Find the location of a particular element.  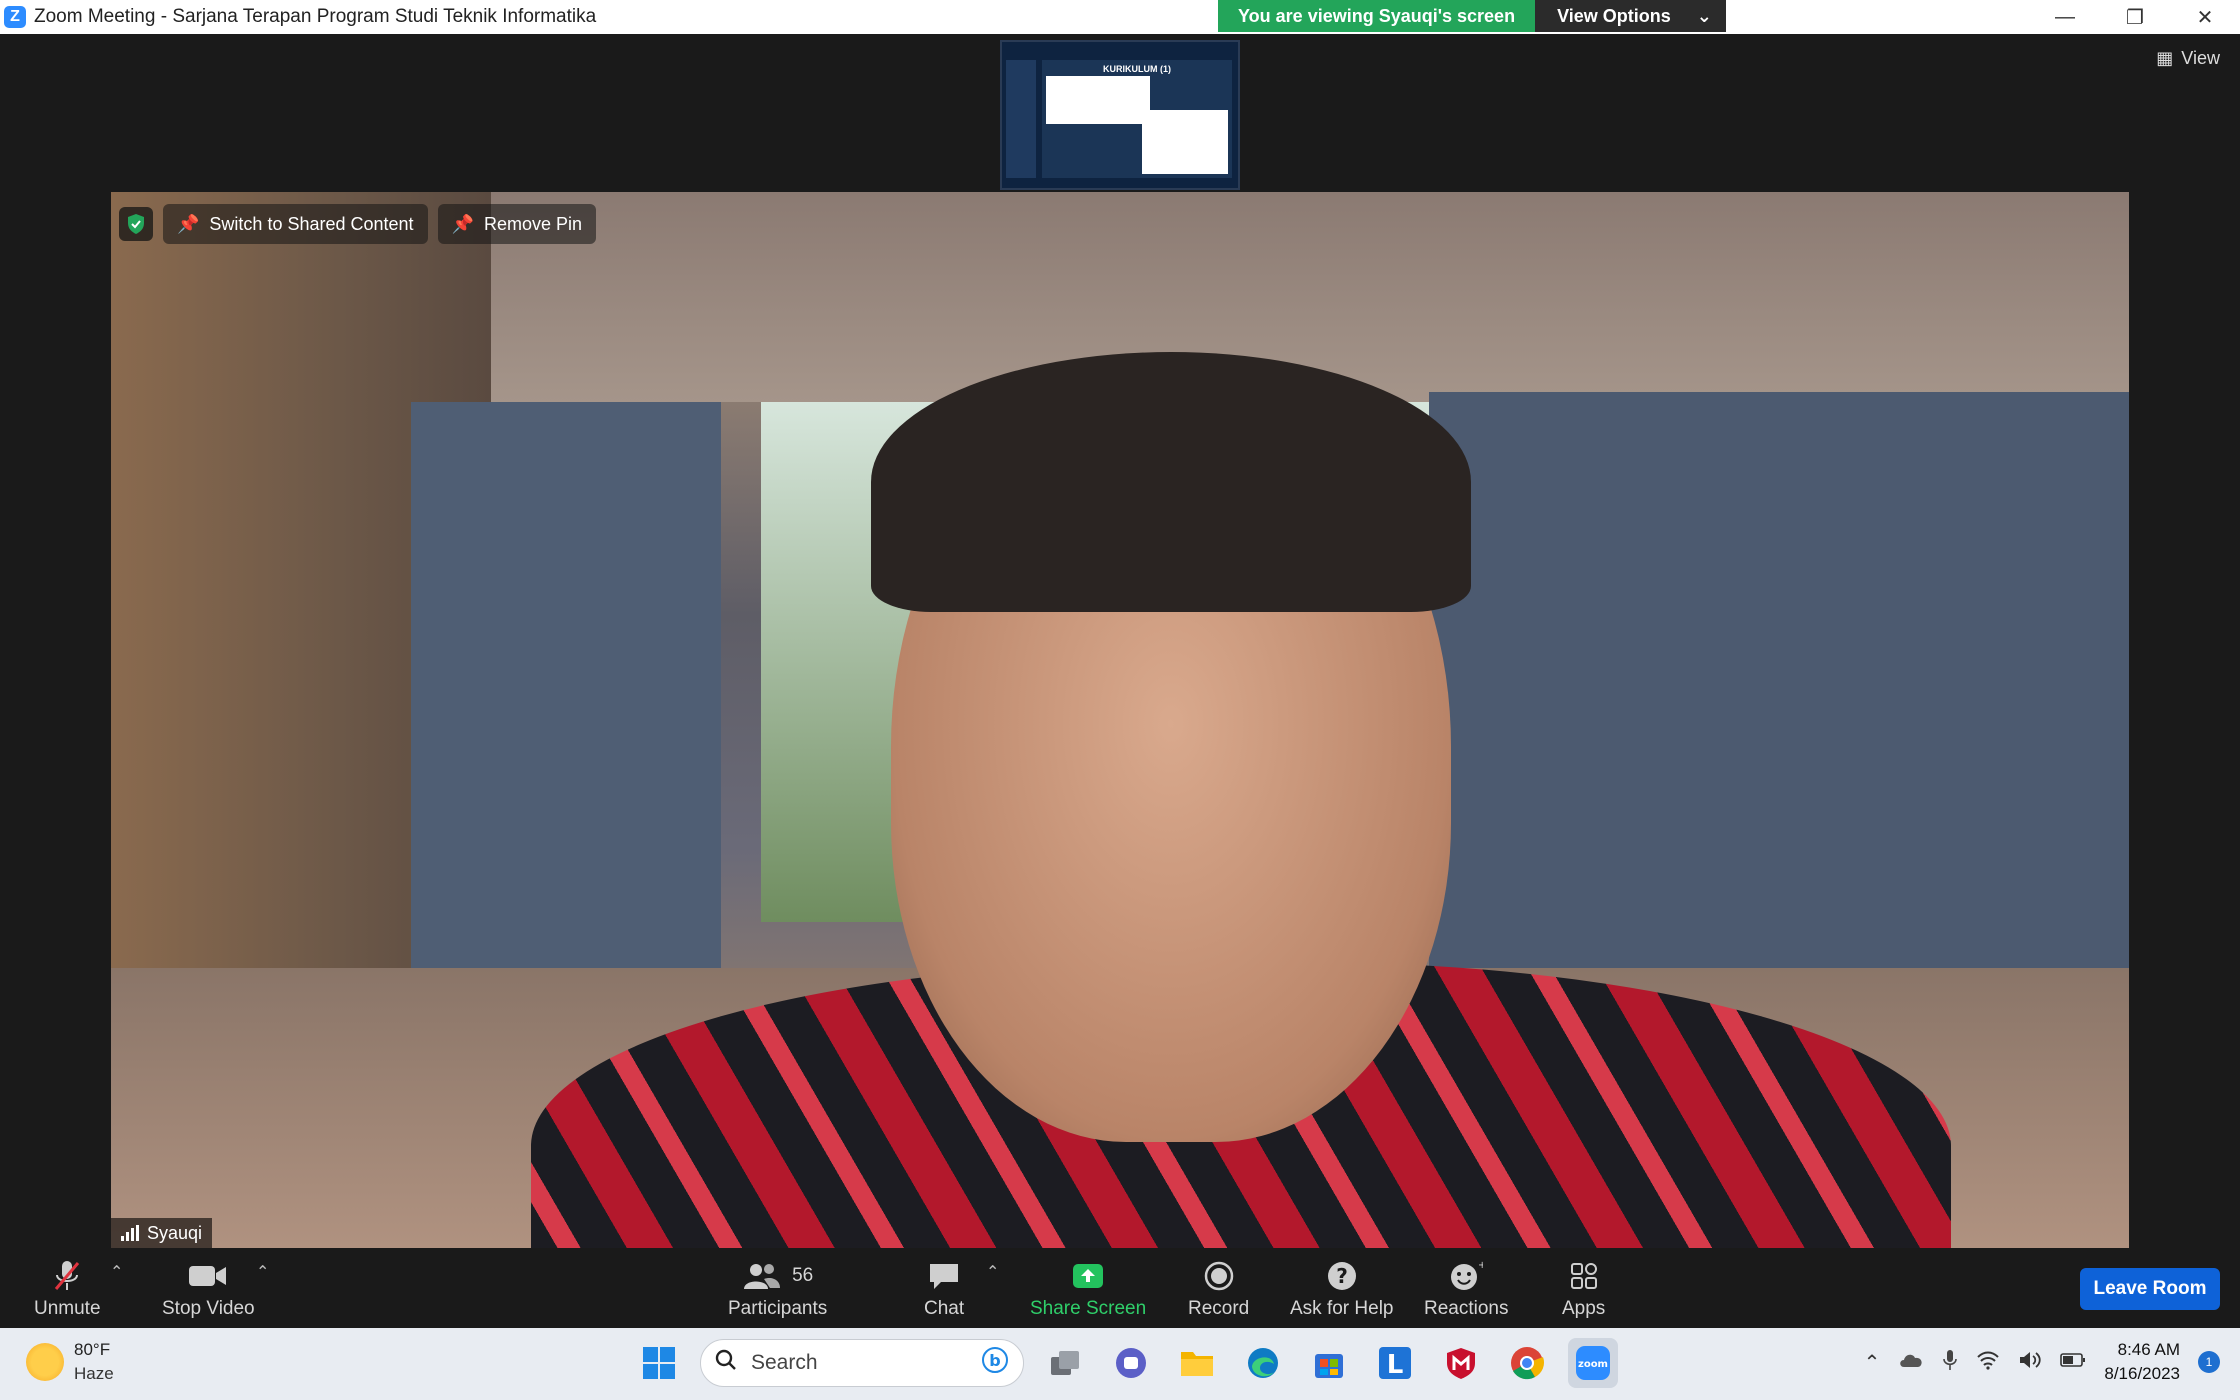

mcafee-shield-icon is located at coordinates (1461, 1363).